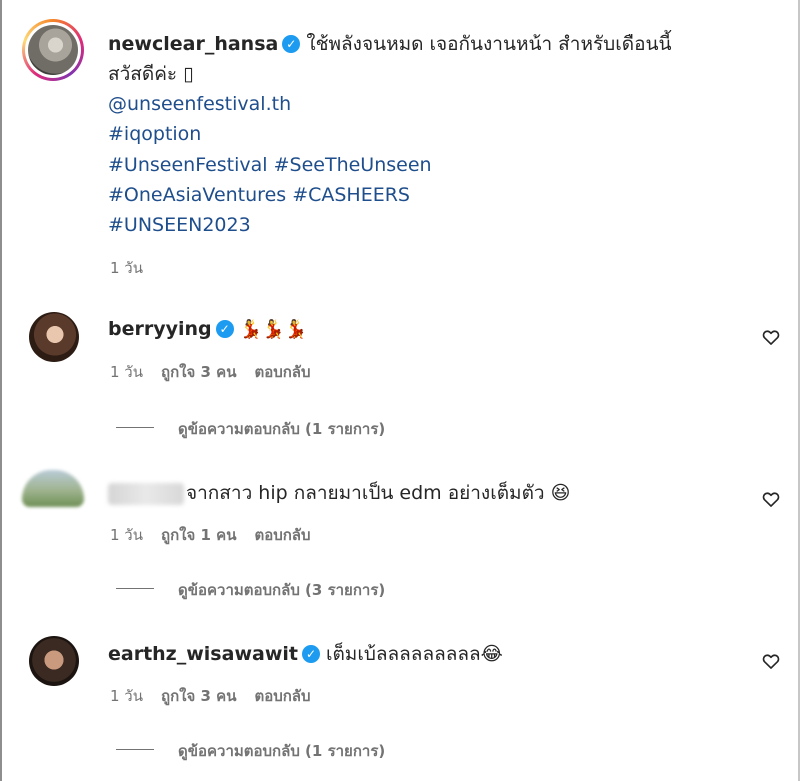 The image size is (800, 781). Describe the element at coordinates (53, 50) in the screenshot. I see `caption-avatar` at that location.